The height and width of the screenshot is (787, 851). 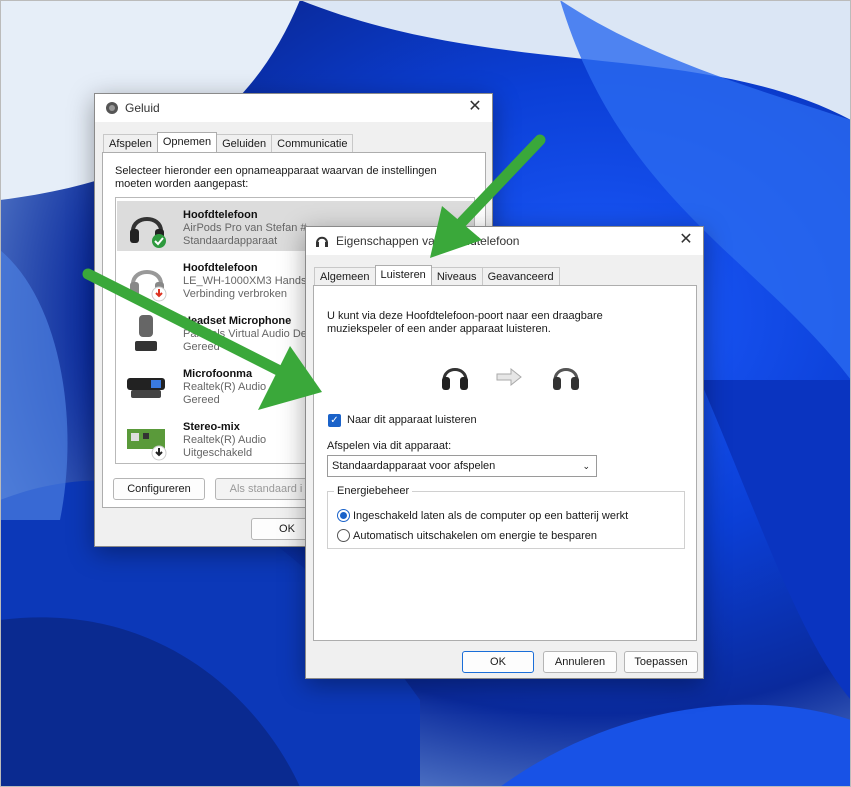 What do you see at coordinates (389, 446) in the screenshot?
I see `playback-label: Afspelen via dit apparaat:` at bounding box center [389, 446].